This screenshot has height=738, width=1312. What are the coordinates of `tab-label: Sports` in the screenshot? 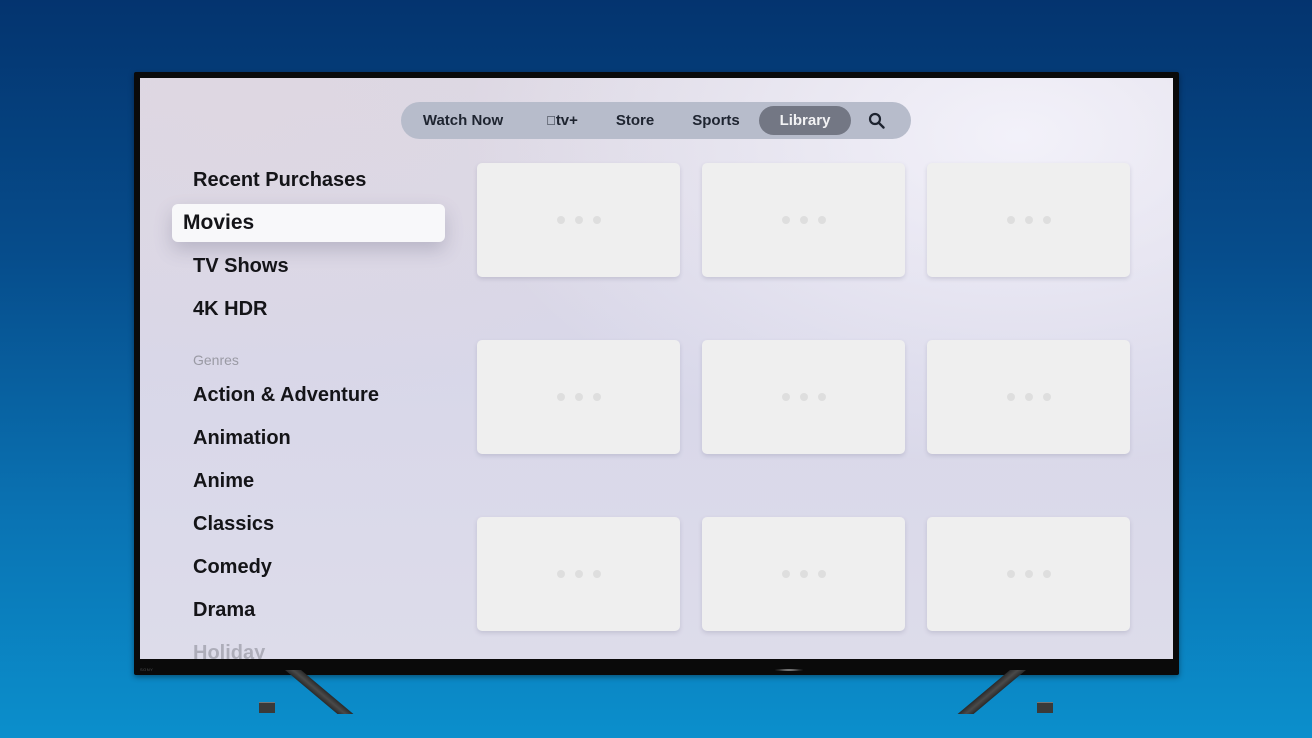 It's located at (716, 120).